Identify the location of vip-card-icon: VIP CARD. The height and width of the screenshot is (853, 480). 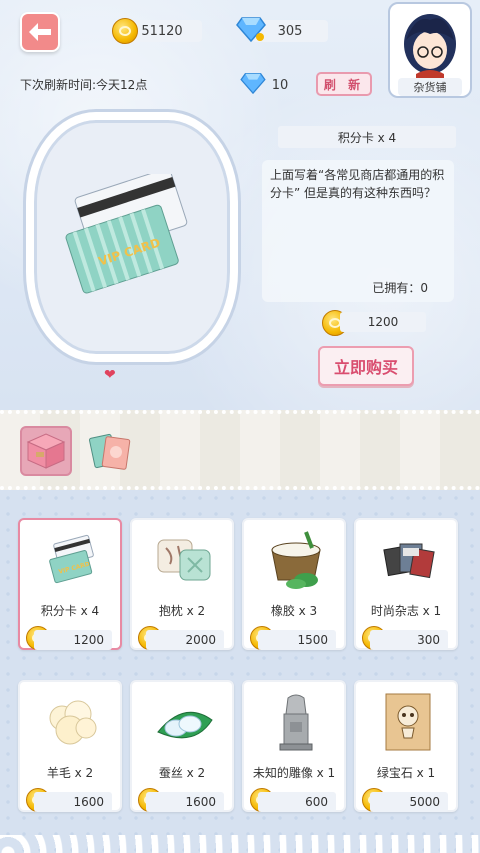
(71, 559).